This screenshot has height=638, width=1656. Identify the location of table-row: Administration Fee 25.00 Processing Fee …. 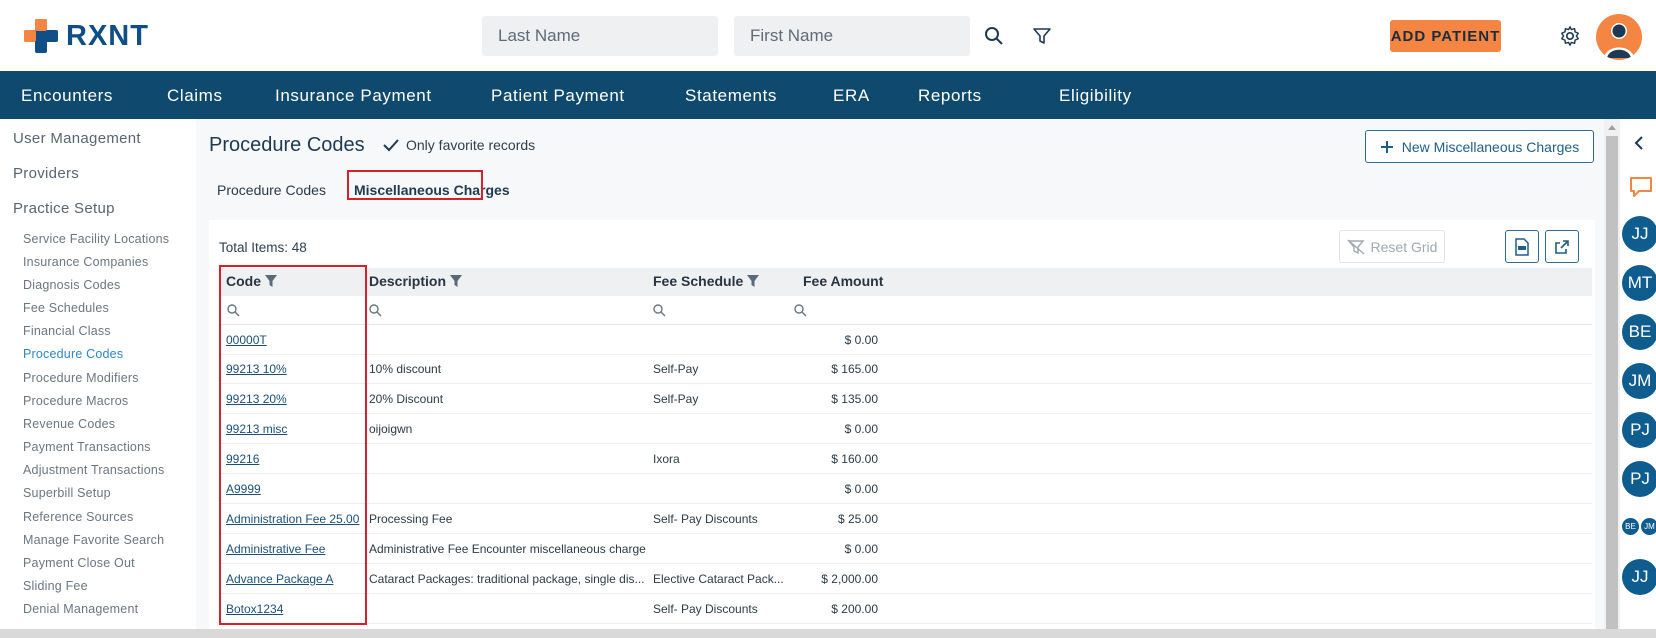
(905, 519).